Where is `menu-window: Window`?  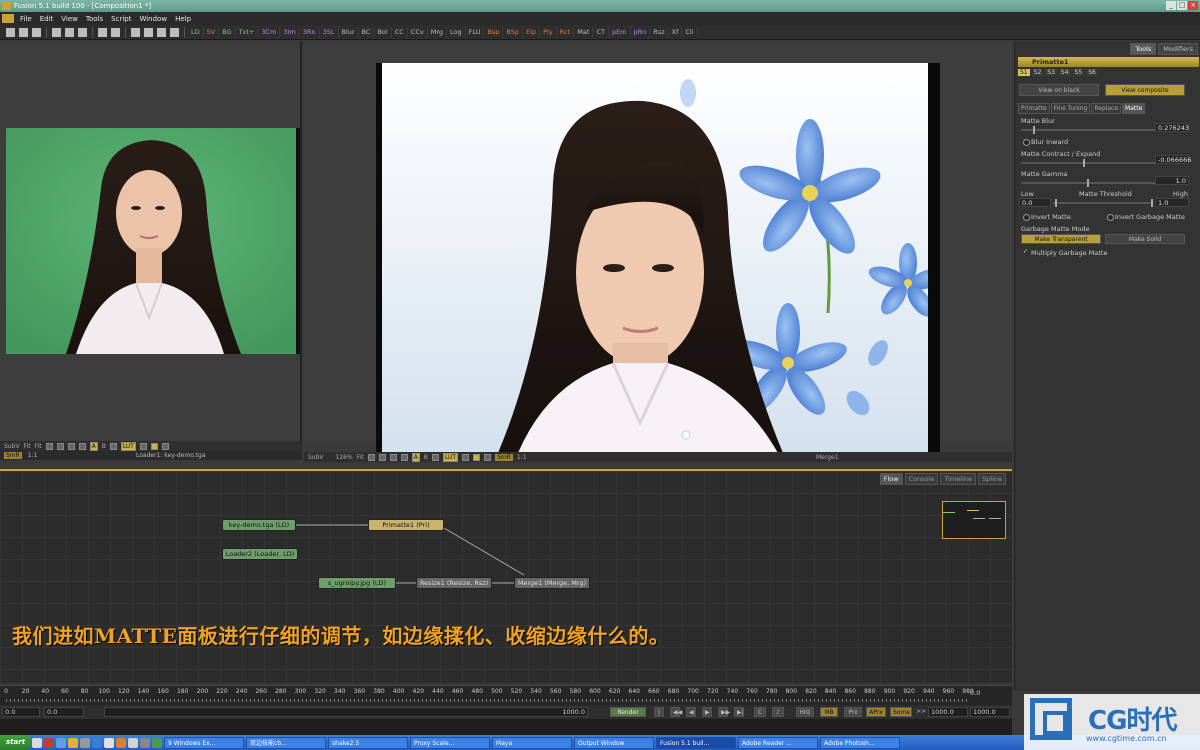
menu-window: Window is located at coordinates (153, 19).